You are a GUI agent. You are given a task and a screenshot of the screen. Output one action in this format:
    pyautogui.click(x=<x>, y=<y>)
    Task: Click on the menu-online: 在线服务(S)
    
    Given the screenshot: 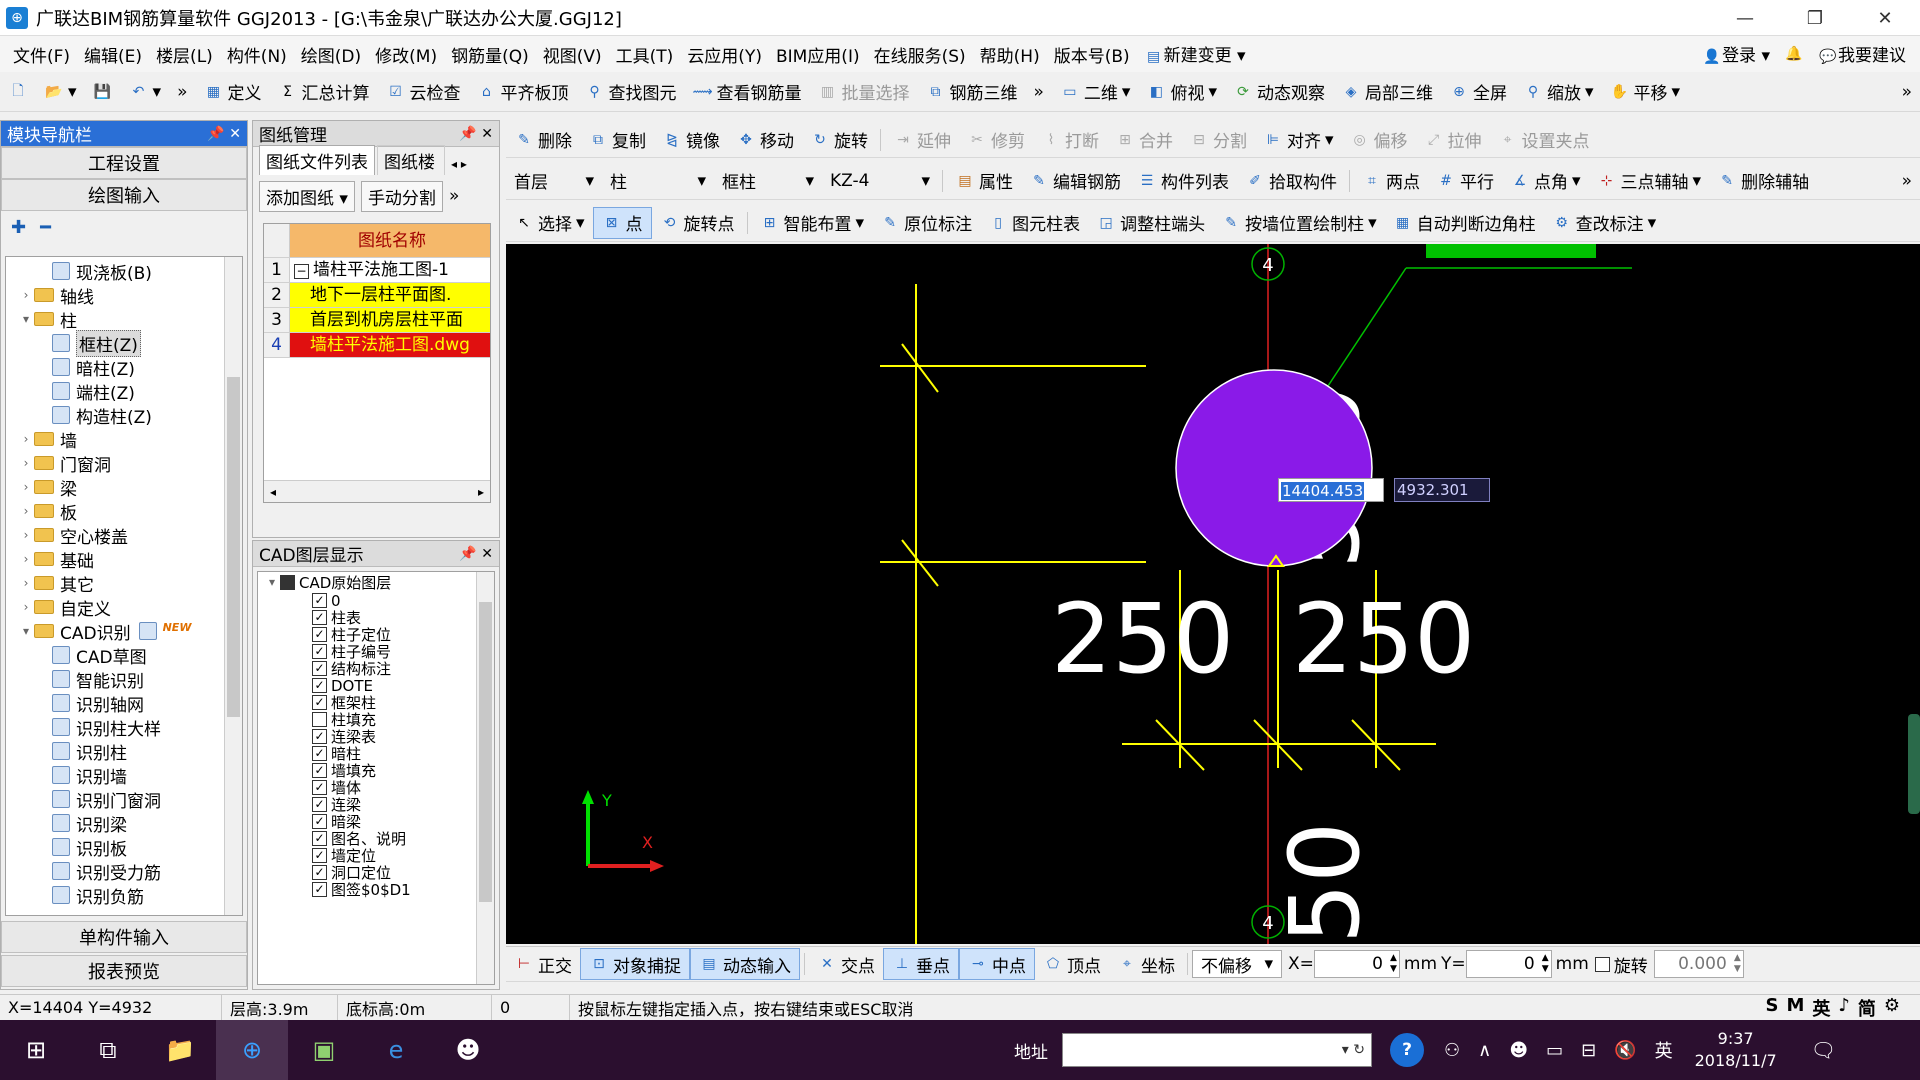 What is the action you would take?
    pyautogui.click(x=920, y=54)
    